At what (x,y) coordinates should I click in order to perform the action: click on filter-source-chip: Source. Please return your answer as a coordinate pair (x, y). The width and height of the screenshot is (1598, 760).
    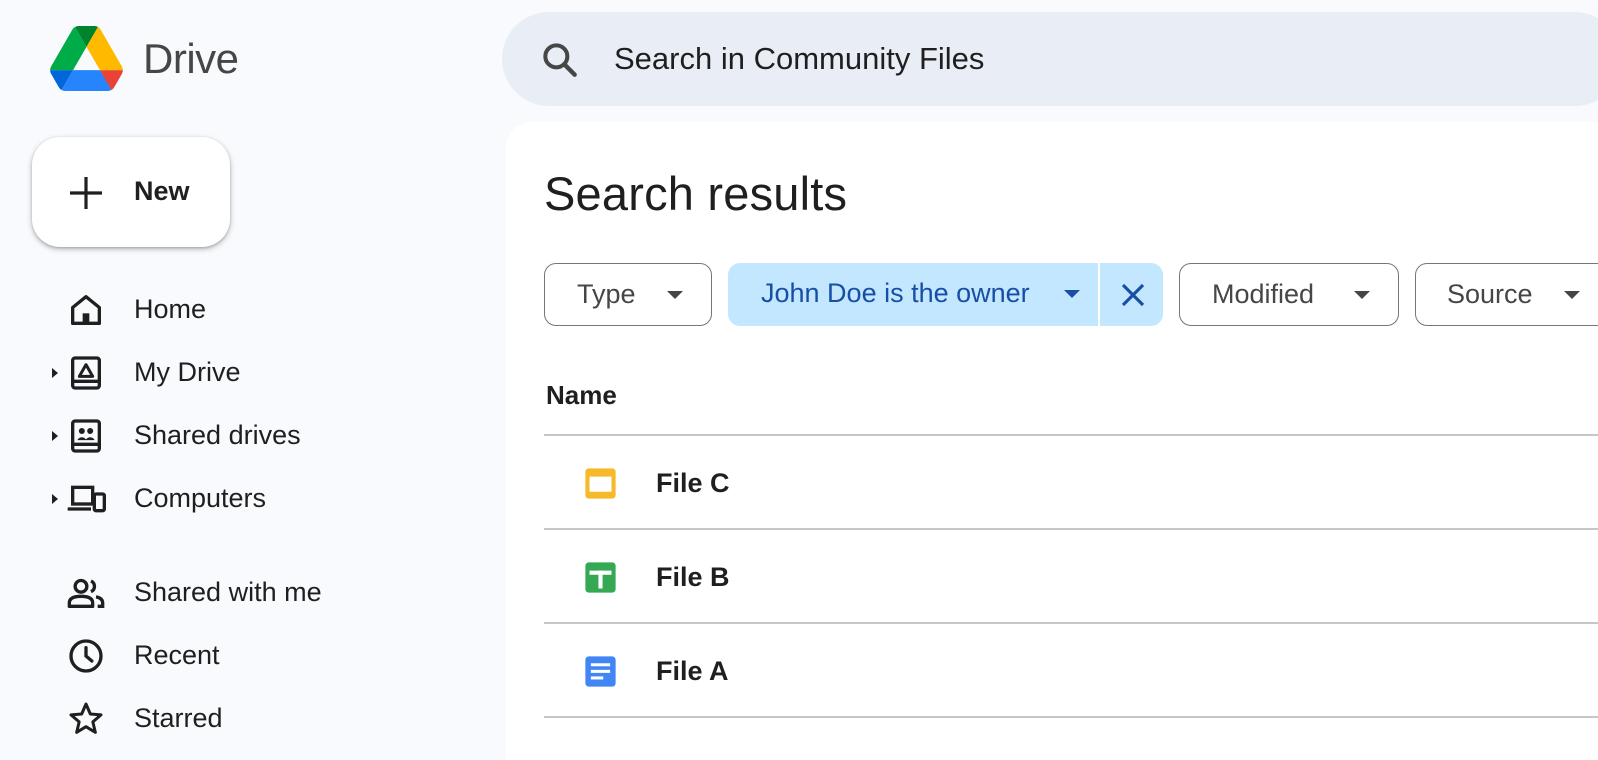
    Looking at the image, I should click on (1506, 294).